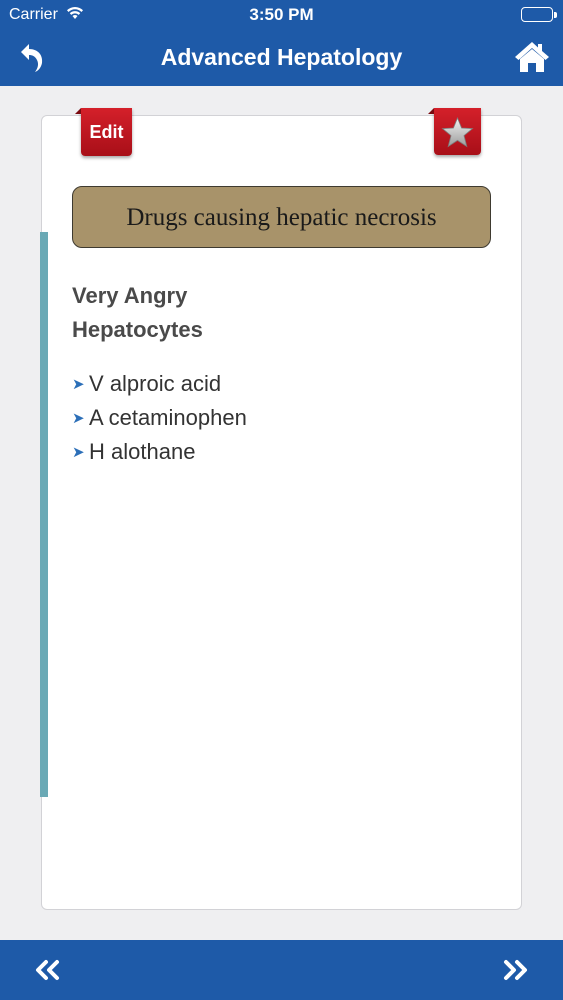 This screenshot has height=1000, width=563. What do you see at coordinates (515, 970) in the screenshot?
I see `double-chevron-right-icon` at bounding box center [515, 970].